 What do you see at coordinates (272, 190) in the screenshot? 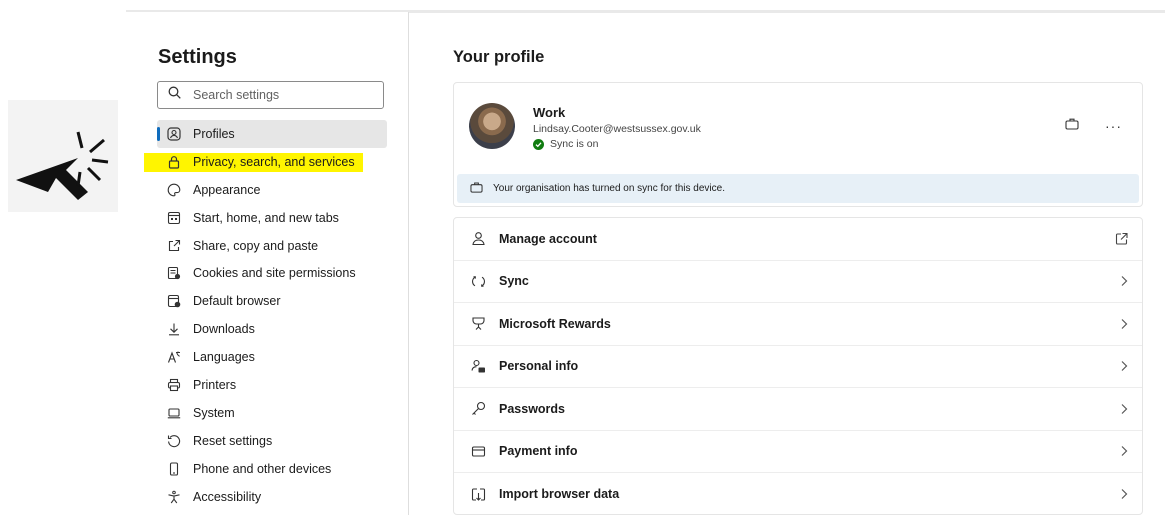
I see `nav-item-appearance: Appearance` at bounding box center [272, 190].